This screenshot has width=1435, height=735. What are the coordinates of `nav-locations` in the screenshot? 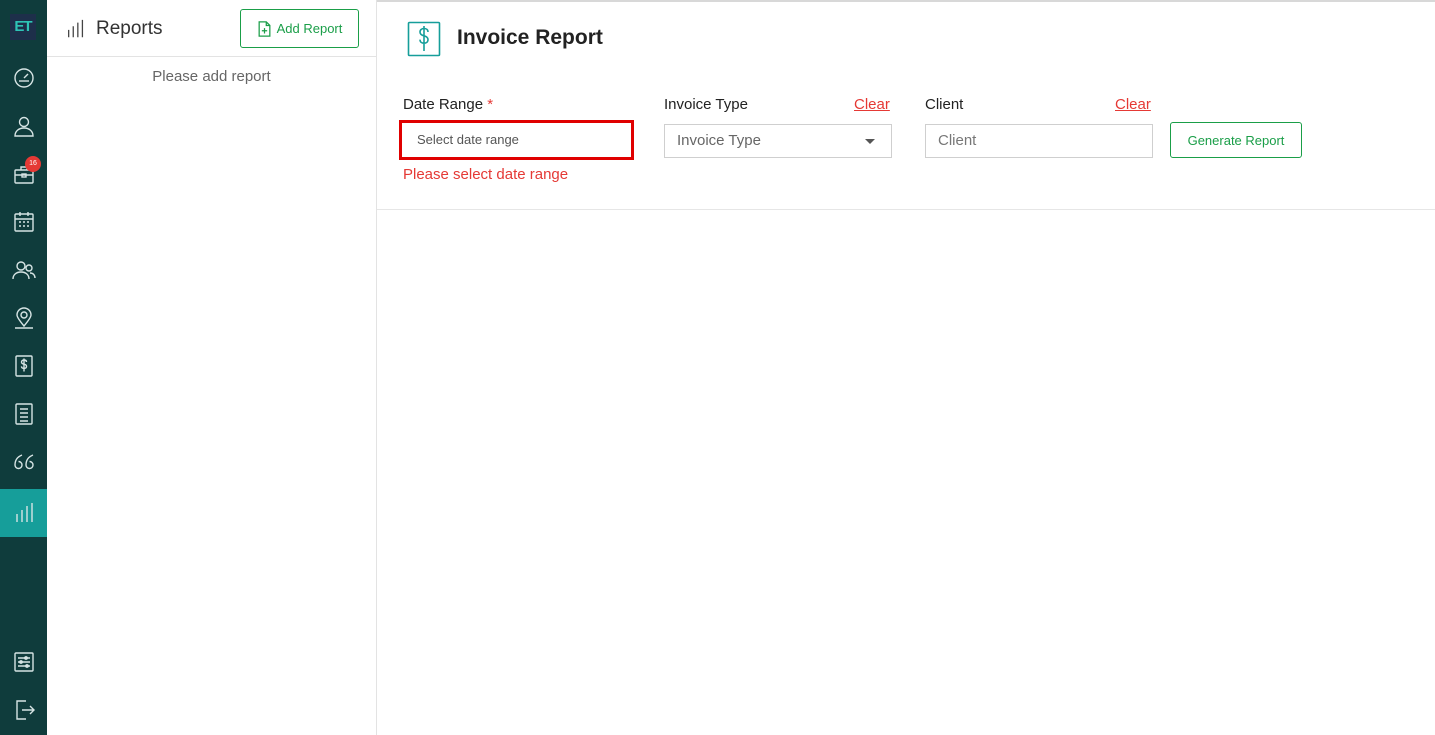 It's located at (23, 318).